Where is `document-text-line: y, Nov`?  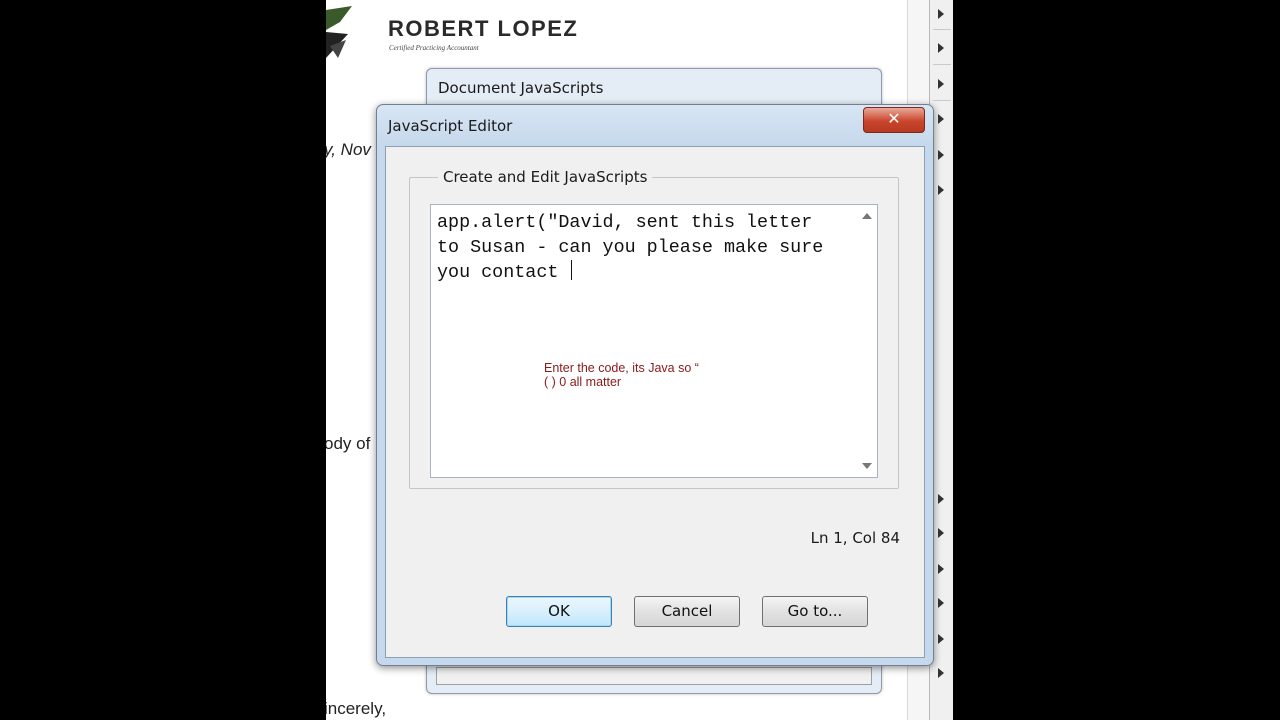
document-text-line: y, Nov is located at coordinates (348, 149).